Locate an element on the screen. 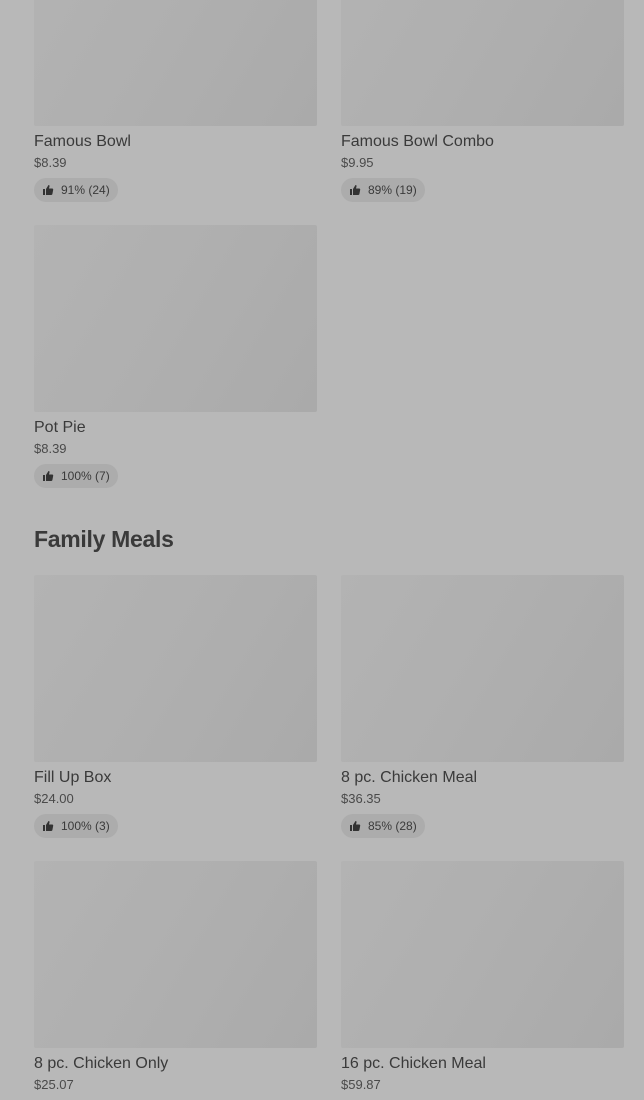 The image size is (644, 1100). rating-text: 85% (28) is located at coordinates (392, 826).